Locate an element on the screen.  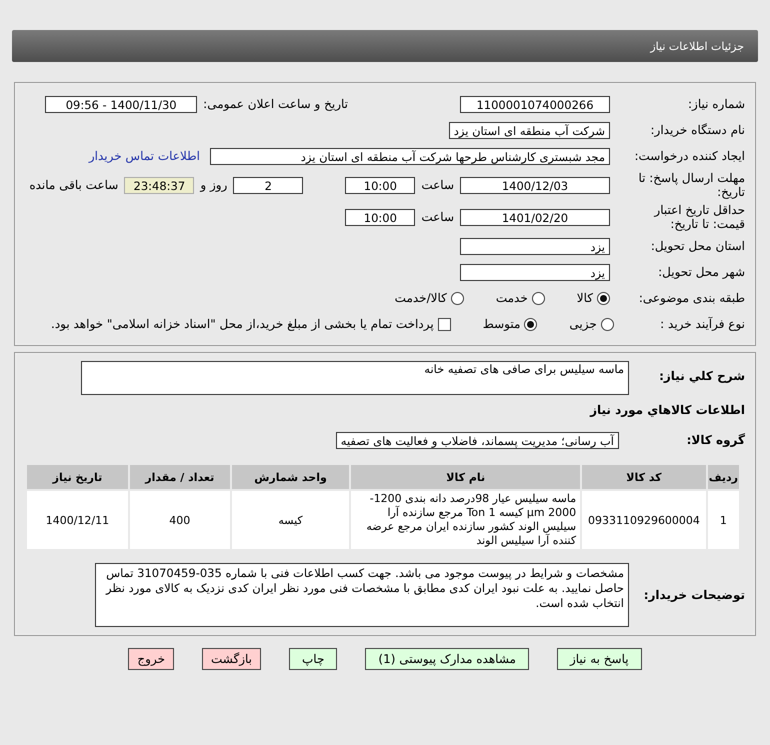
field-label: روز و is located at coordinates (214, 185).